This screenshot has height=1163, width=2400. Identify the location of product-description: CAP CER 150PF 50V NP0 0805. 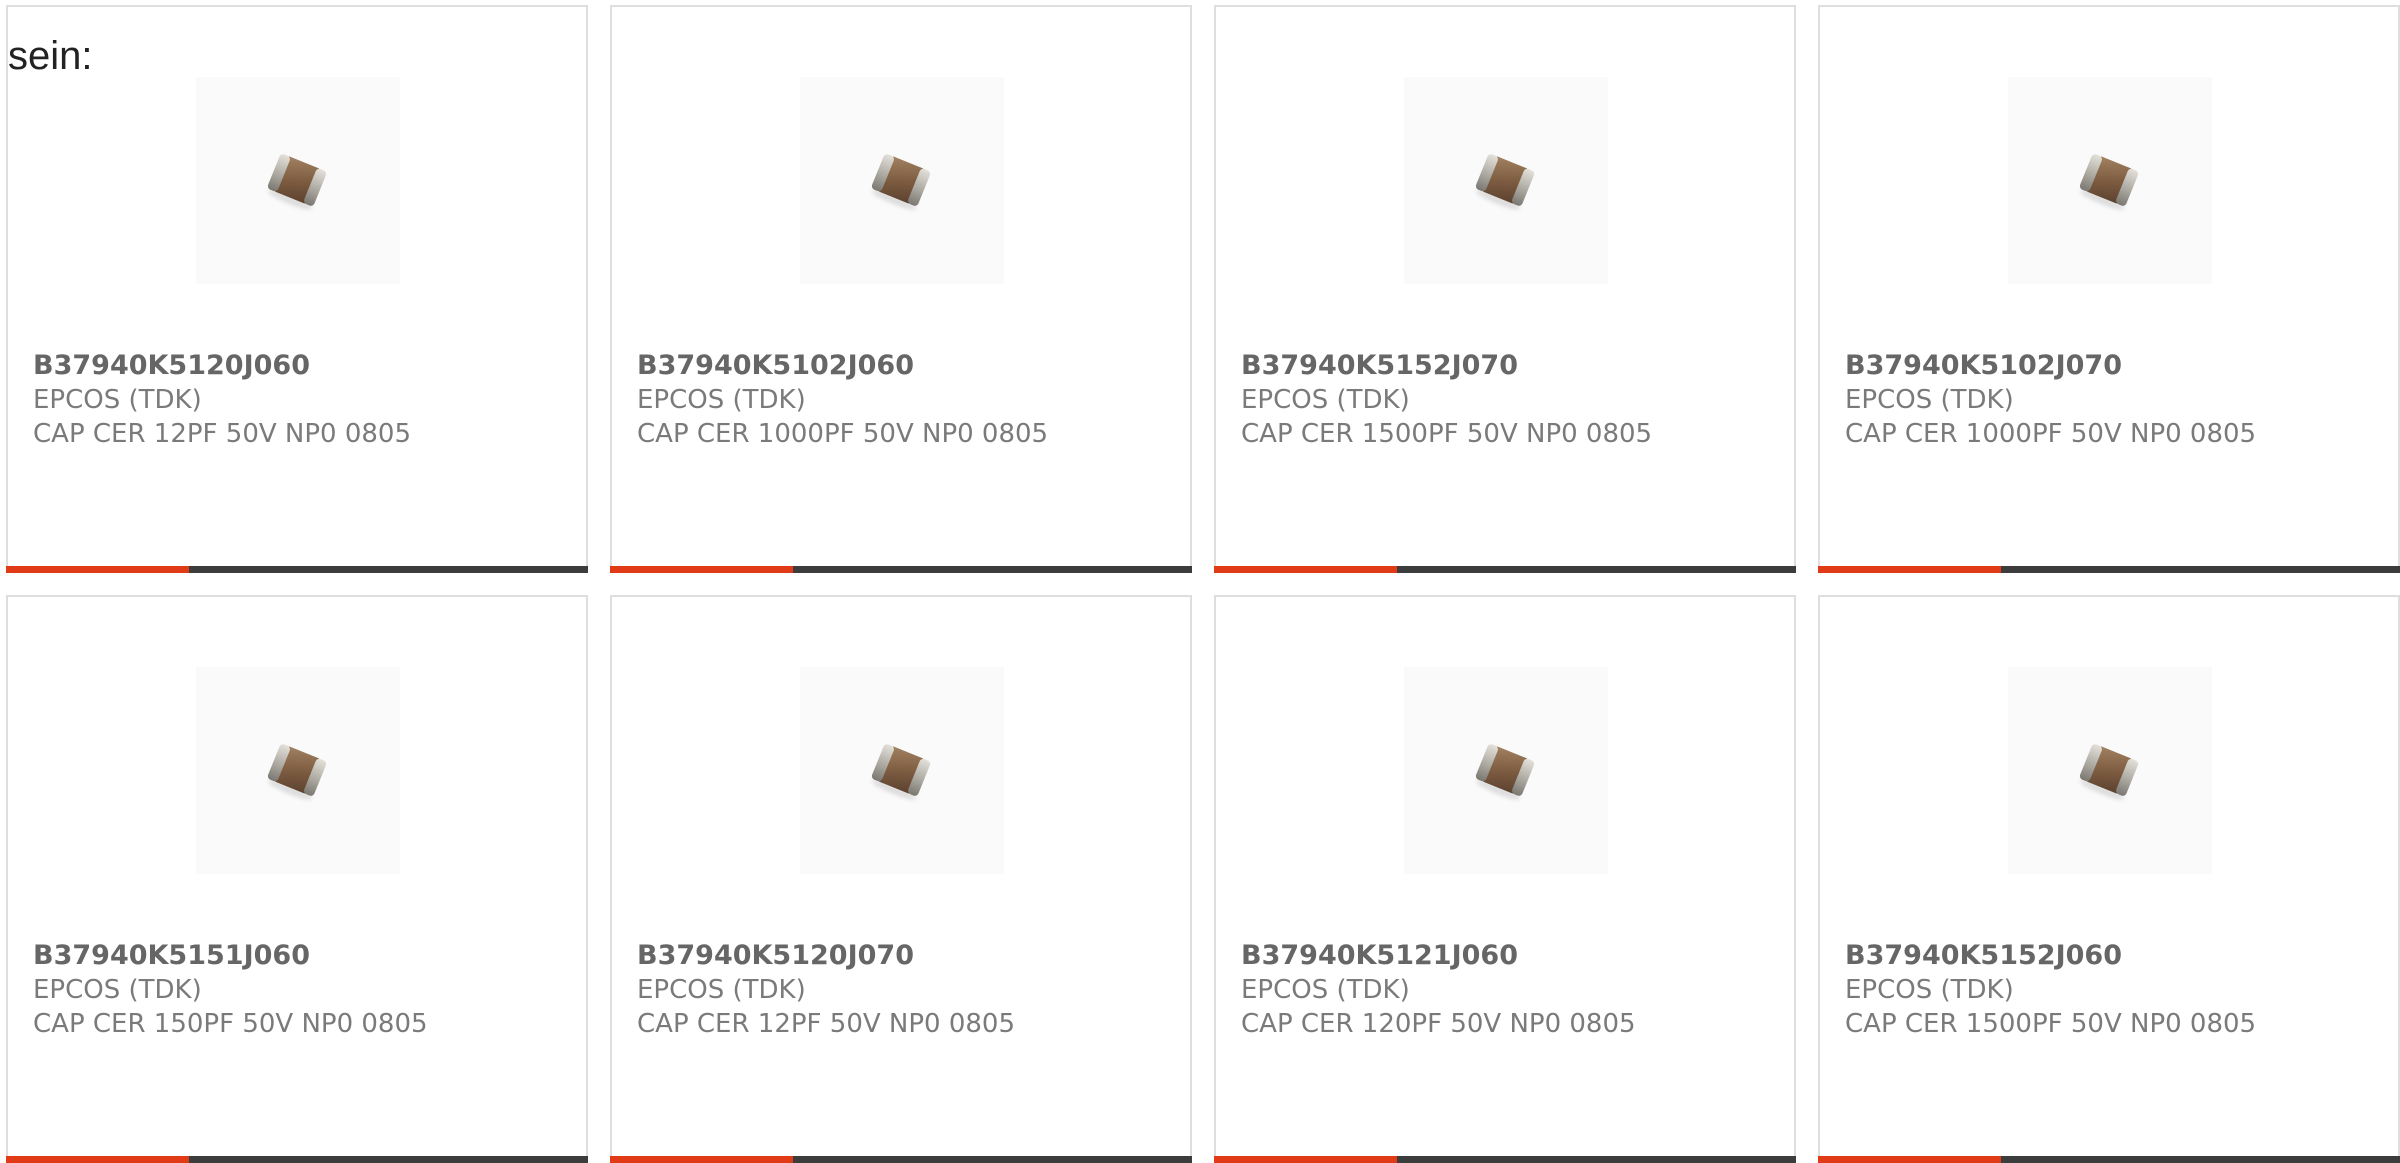
(230, 1024).